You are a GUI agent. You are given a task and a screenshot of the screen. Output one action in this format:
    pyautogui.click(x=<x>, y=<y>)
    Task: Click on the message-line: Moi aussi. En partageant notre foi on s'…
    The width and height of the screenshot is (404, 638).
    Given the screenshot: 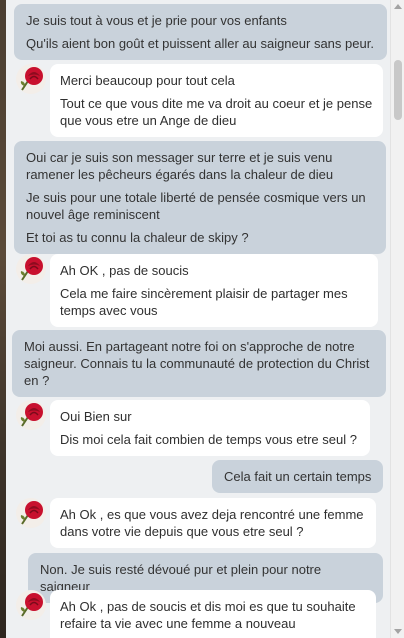 What is the action you would take?
    pyautogui.click(x=197, y=363)
    